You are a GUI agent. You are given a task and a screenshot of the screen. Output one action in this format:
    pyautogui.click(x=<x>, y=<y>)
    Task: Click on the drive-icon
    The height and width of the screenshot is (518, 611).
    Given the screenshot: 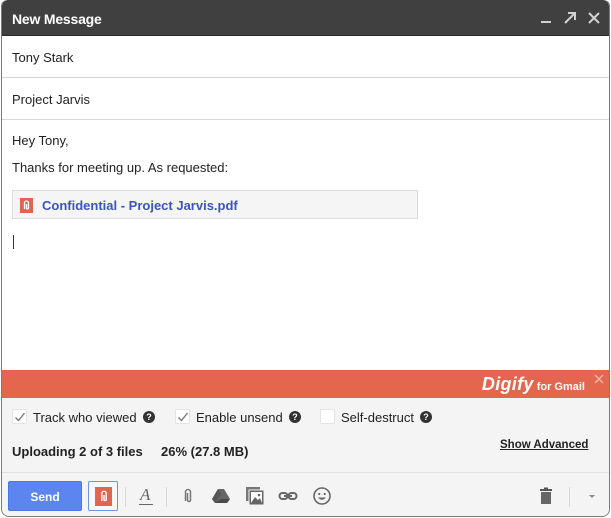 What is the action you would take?
    pyautogui.click(x=221, y=496)
    